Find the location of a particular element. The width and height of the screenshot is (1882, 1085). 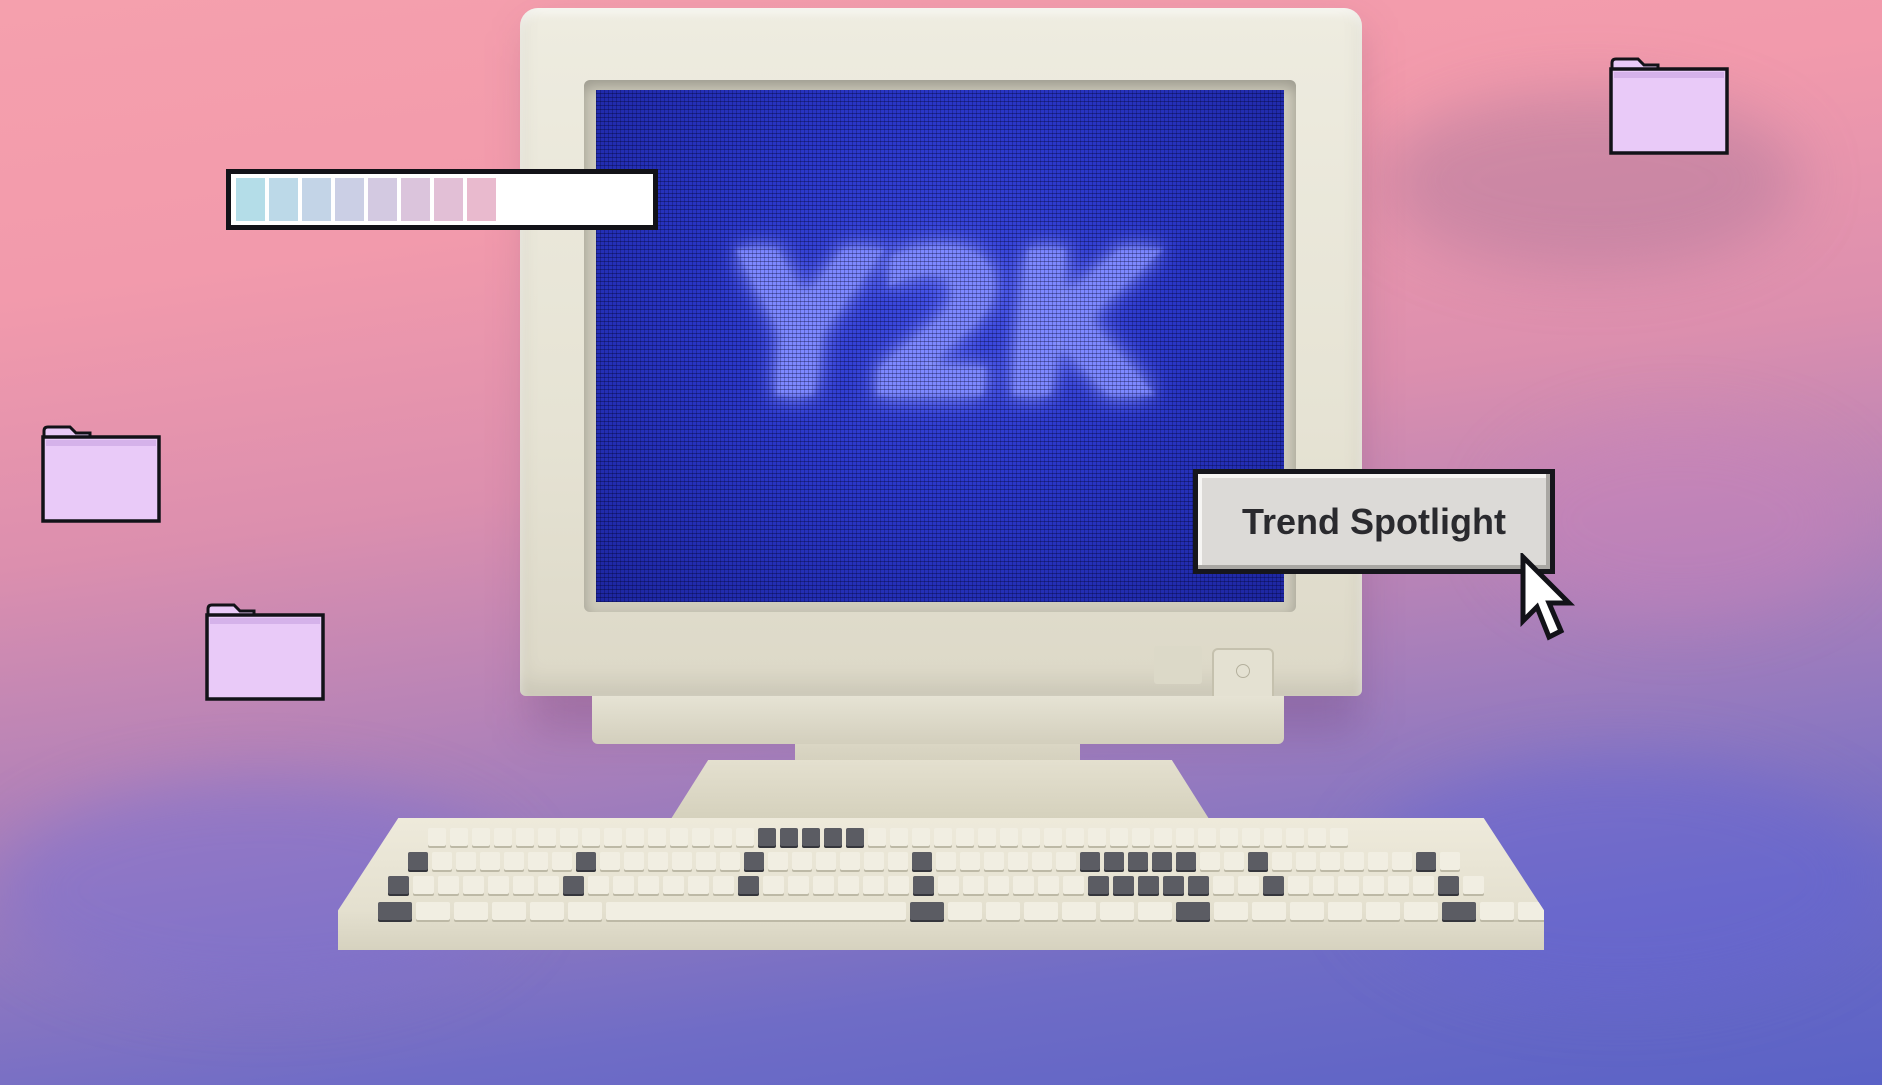

trend-spotlight-button: Trend Spotlight is located at coordinates (1374, 521).